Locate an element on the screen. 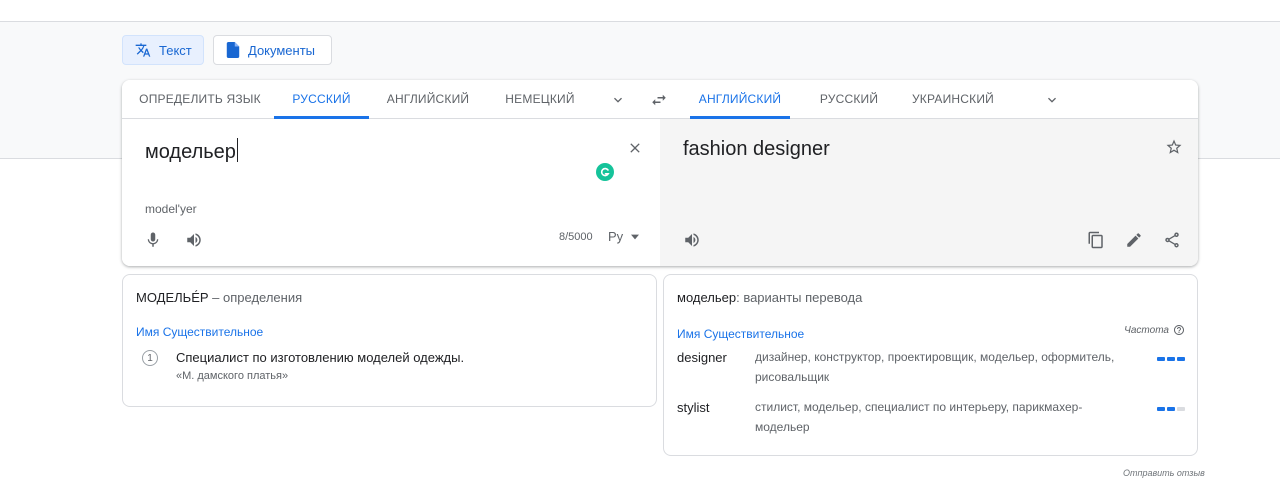  definitions-headword: МОДЕЛЬЕ́Р is located at coordinates (172, 297).